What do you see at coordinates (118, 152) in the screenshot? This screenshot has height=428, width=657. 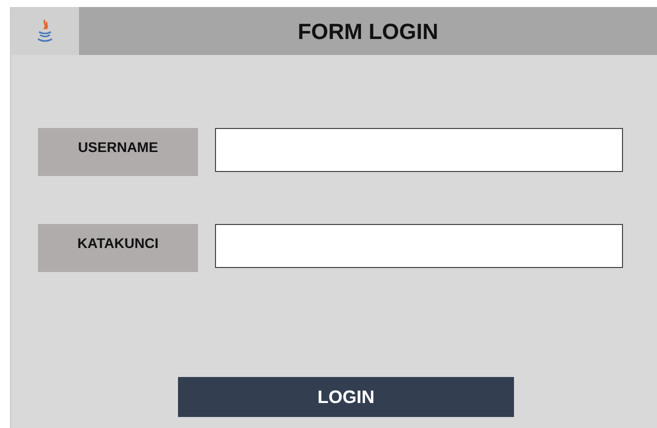 I see `field-label: USERNAME` at bounding box center [118, 152].